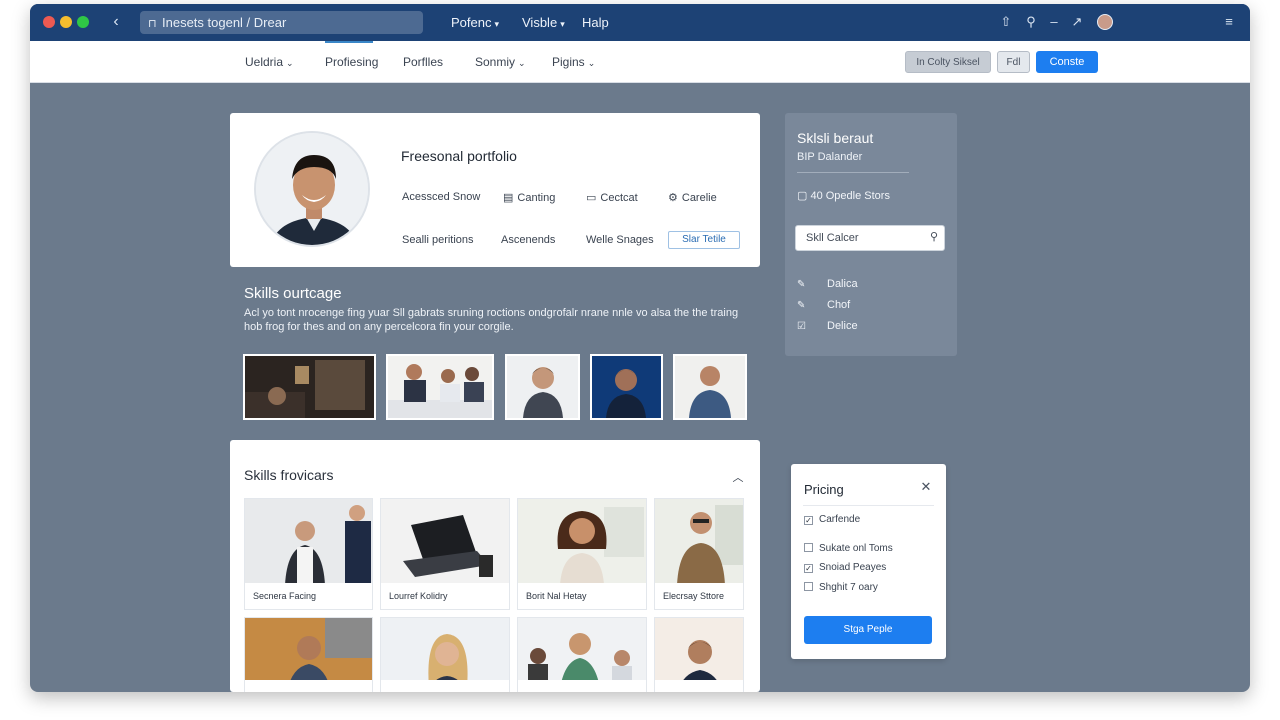 The image size is (1280, 720). What do you see at coordinates (612, 197) in the screenshot?
I see `action-cectcat: ▭ Cectcat` at bounding box center [612, 197].